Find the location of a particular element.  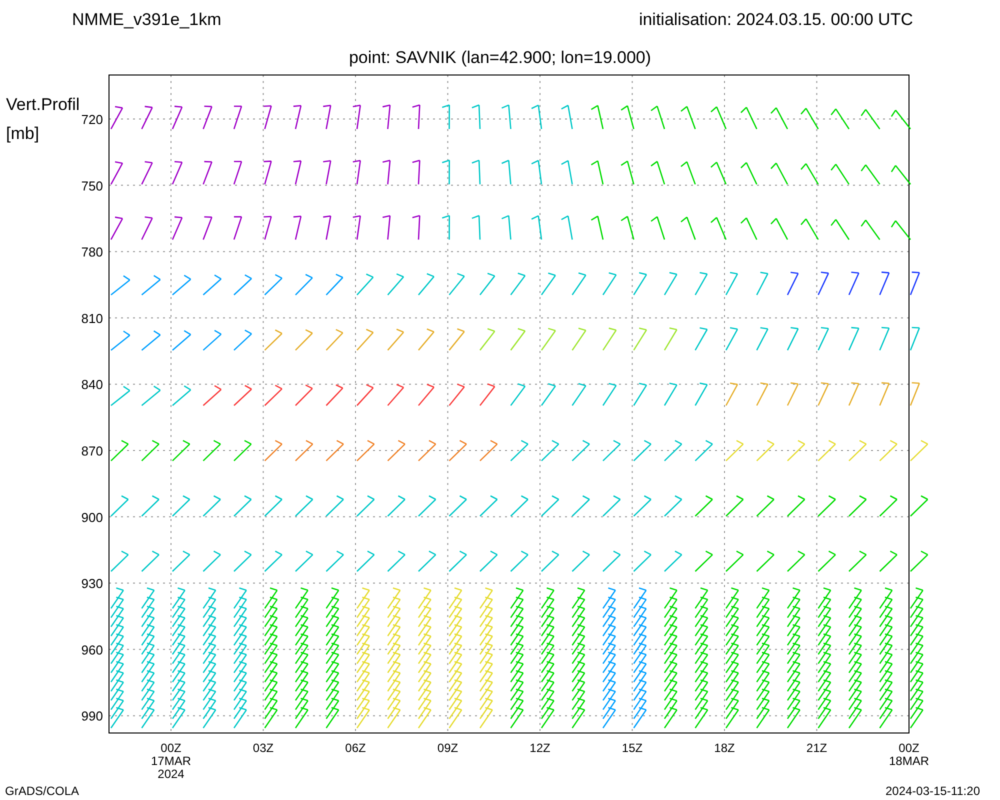

x-tick-label: 09Z is located at coordinates (447, 748).